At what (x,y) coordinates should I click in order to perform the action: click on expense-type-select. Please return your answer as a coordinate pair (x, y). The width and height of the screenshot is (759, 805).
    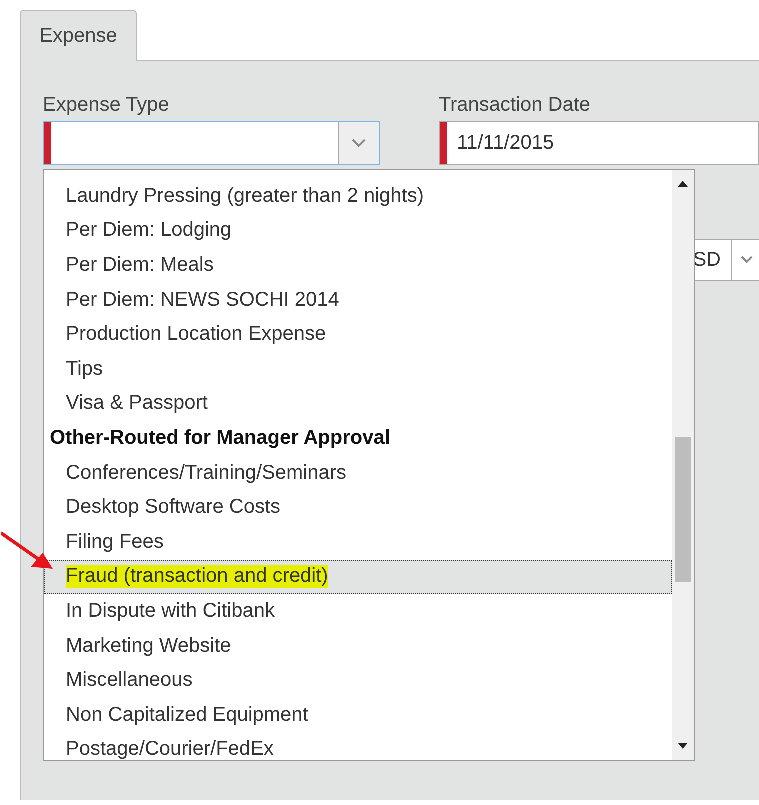
    Looking at the image, I should click on (211, 143).